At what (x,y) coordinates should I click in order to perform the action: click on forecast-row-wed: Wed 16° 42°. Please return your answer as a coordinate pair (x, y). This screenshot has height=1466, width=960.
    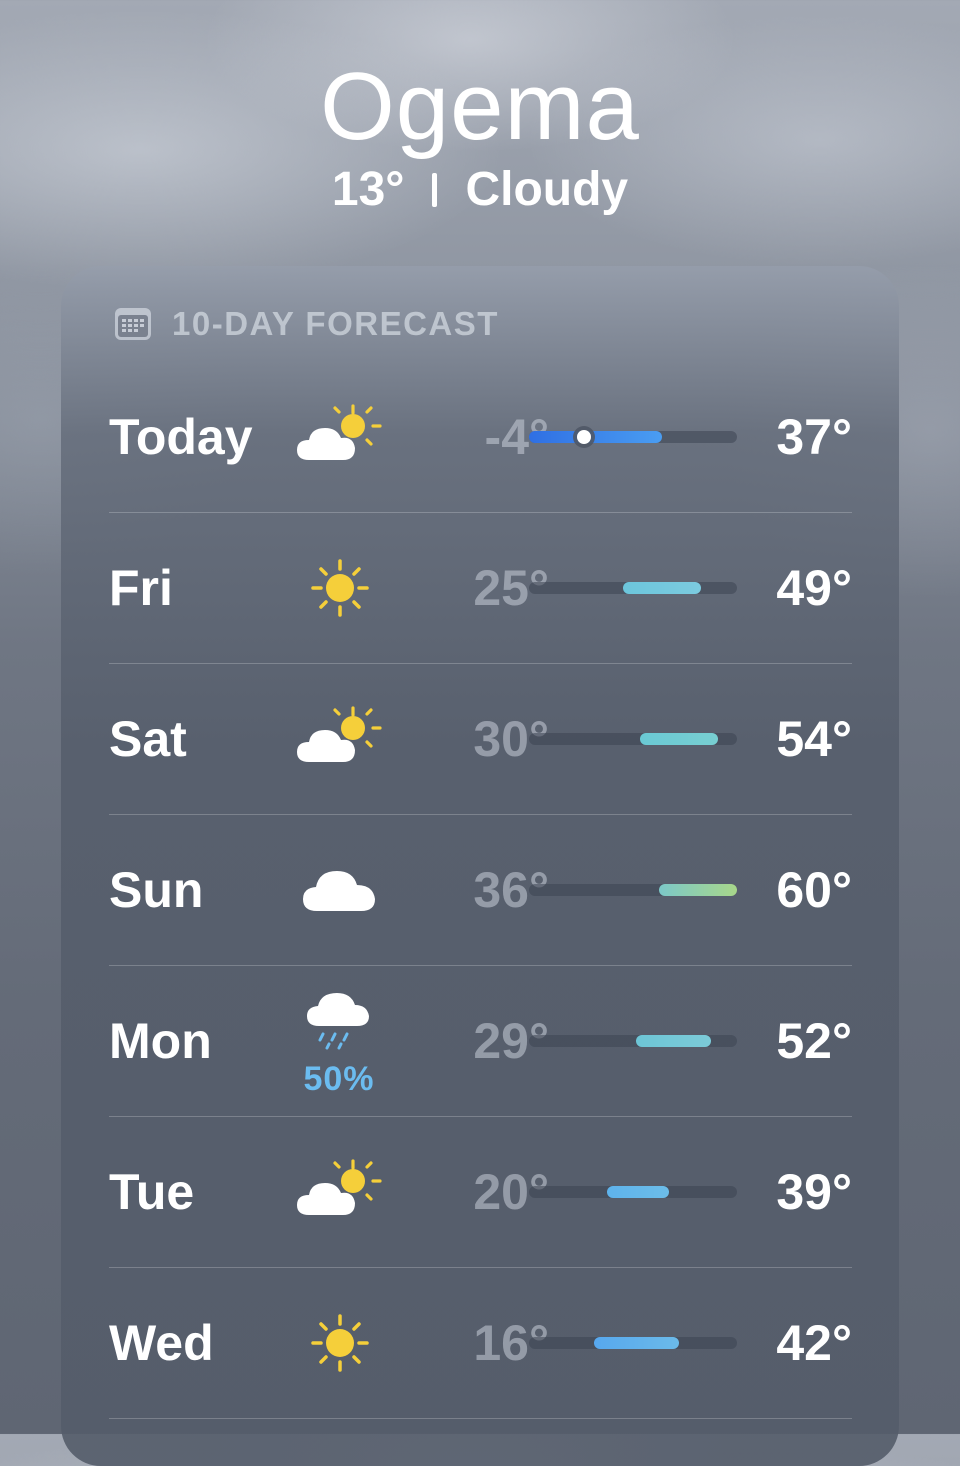
    Looking at the image, I should click on (480, 1343).